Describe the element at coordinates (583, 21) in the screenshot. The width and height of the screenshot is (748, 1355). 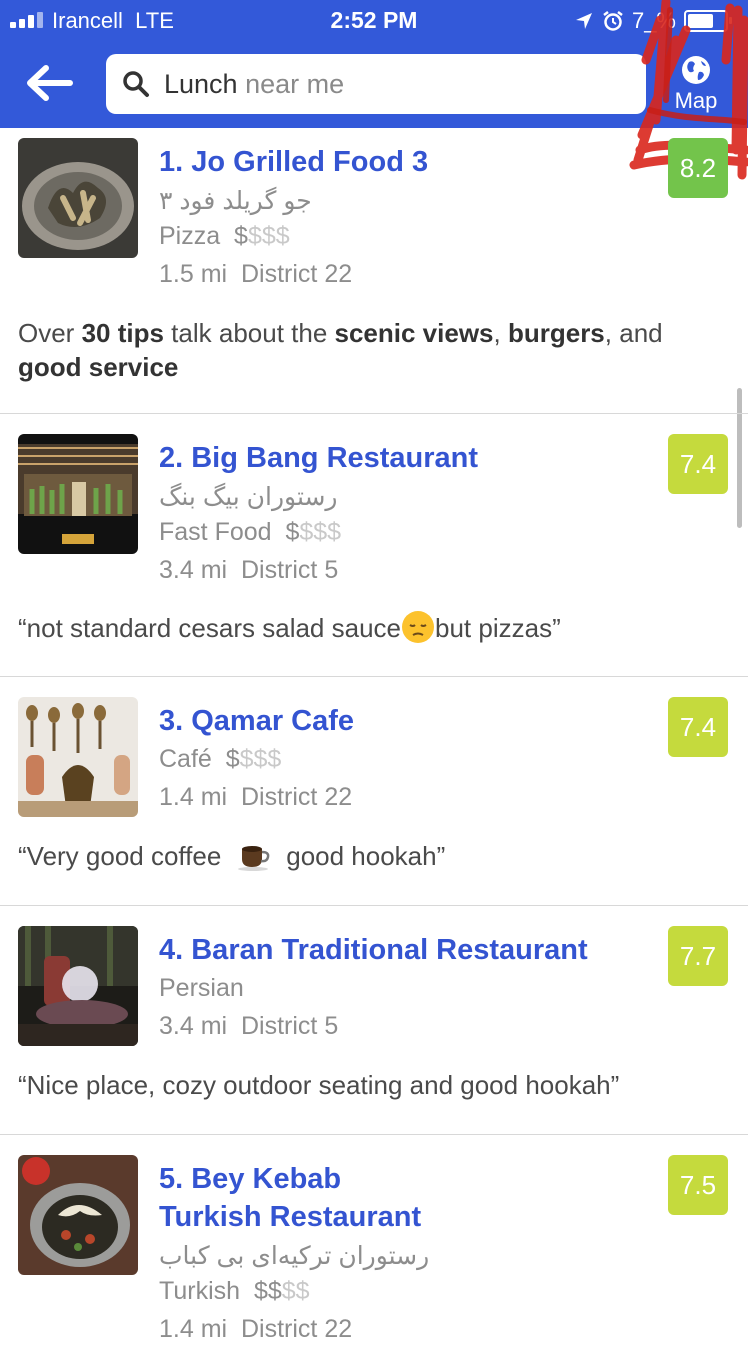
I see `location-arrow-icon` at that location.